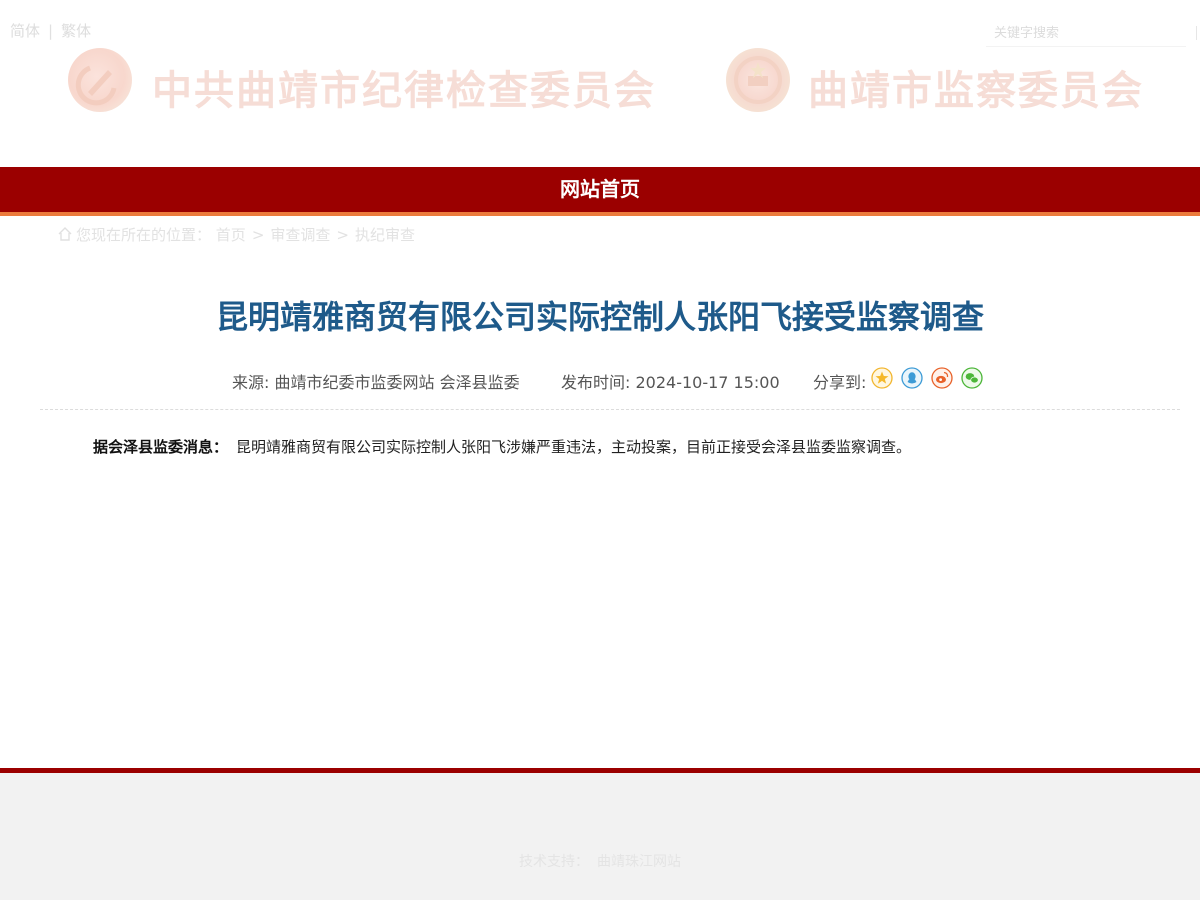  I want to click on article-publish-time: 发布时间: 2024-10-17 15:00, so click(670, 382).